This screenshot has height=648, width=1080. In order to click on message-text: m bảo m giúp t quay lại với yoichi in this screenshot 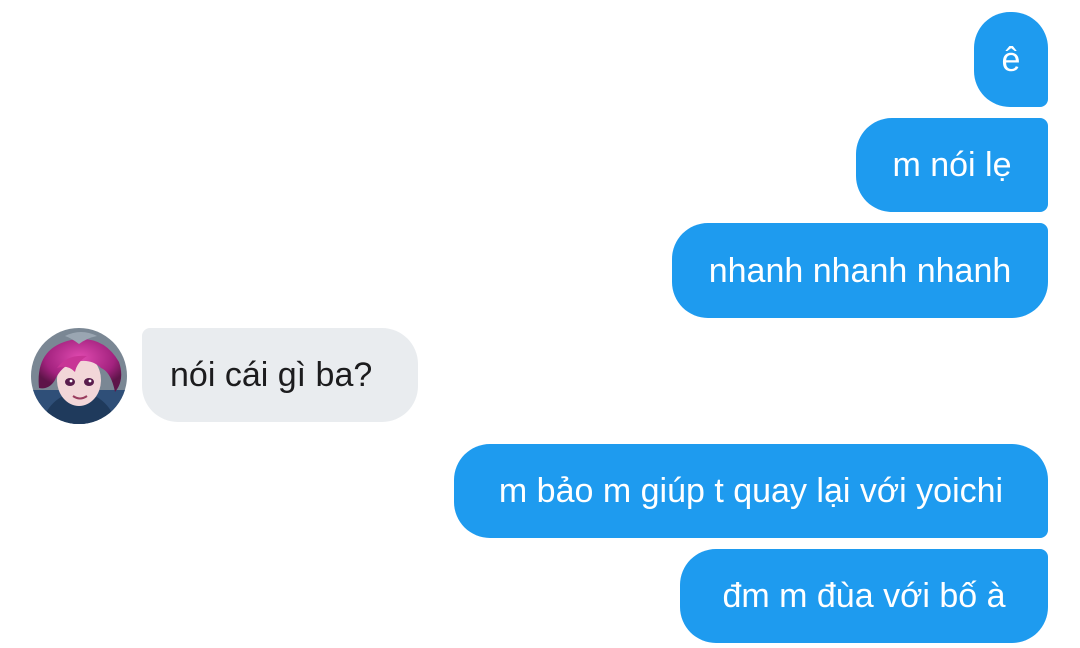, I will do `click(751, 491)`.